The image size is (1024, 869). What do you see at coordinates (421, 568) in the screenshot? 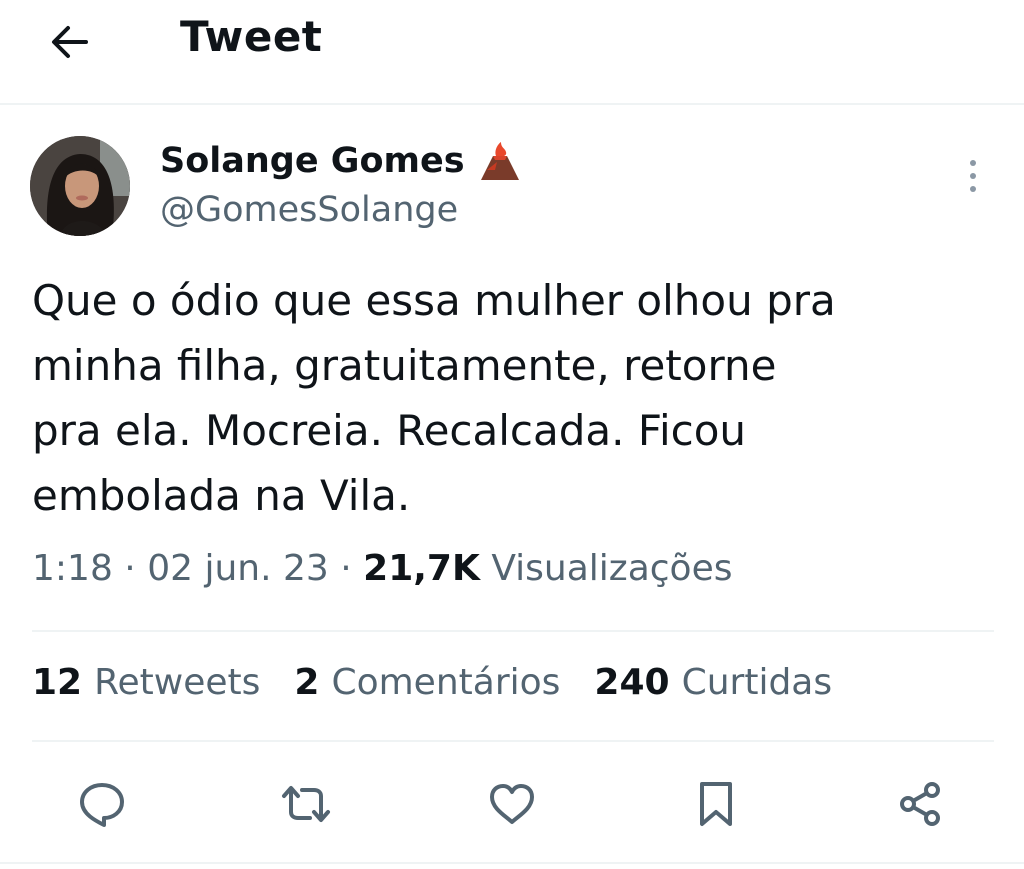
I see `views-count: 21,7K` at bounding box center [421, 568].